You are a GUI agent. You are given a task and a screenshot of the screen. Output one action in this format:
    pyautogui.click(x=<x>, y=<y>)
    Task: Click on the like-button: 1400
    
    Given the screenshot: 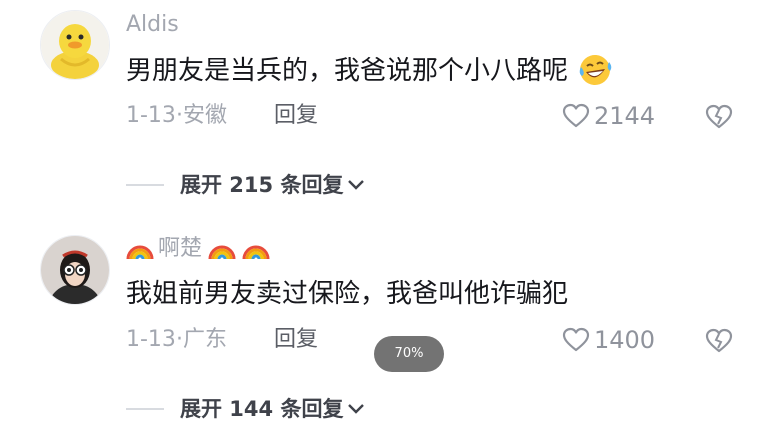 What is the action you would take?
    pyautogui.click(x=608, y=340)
    